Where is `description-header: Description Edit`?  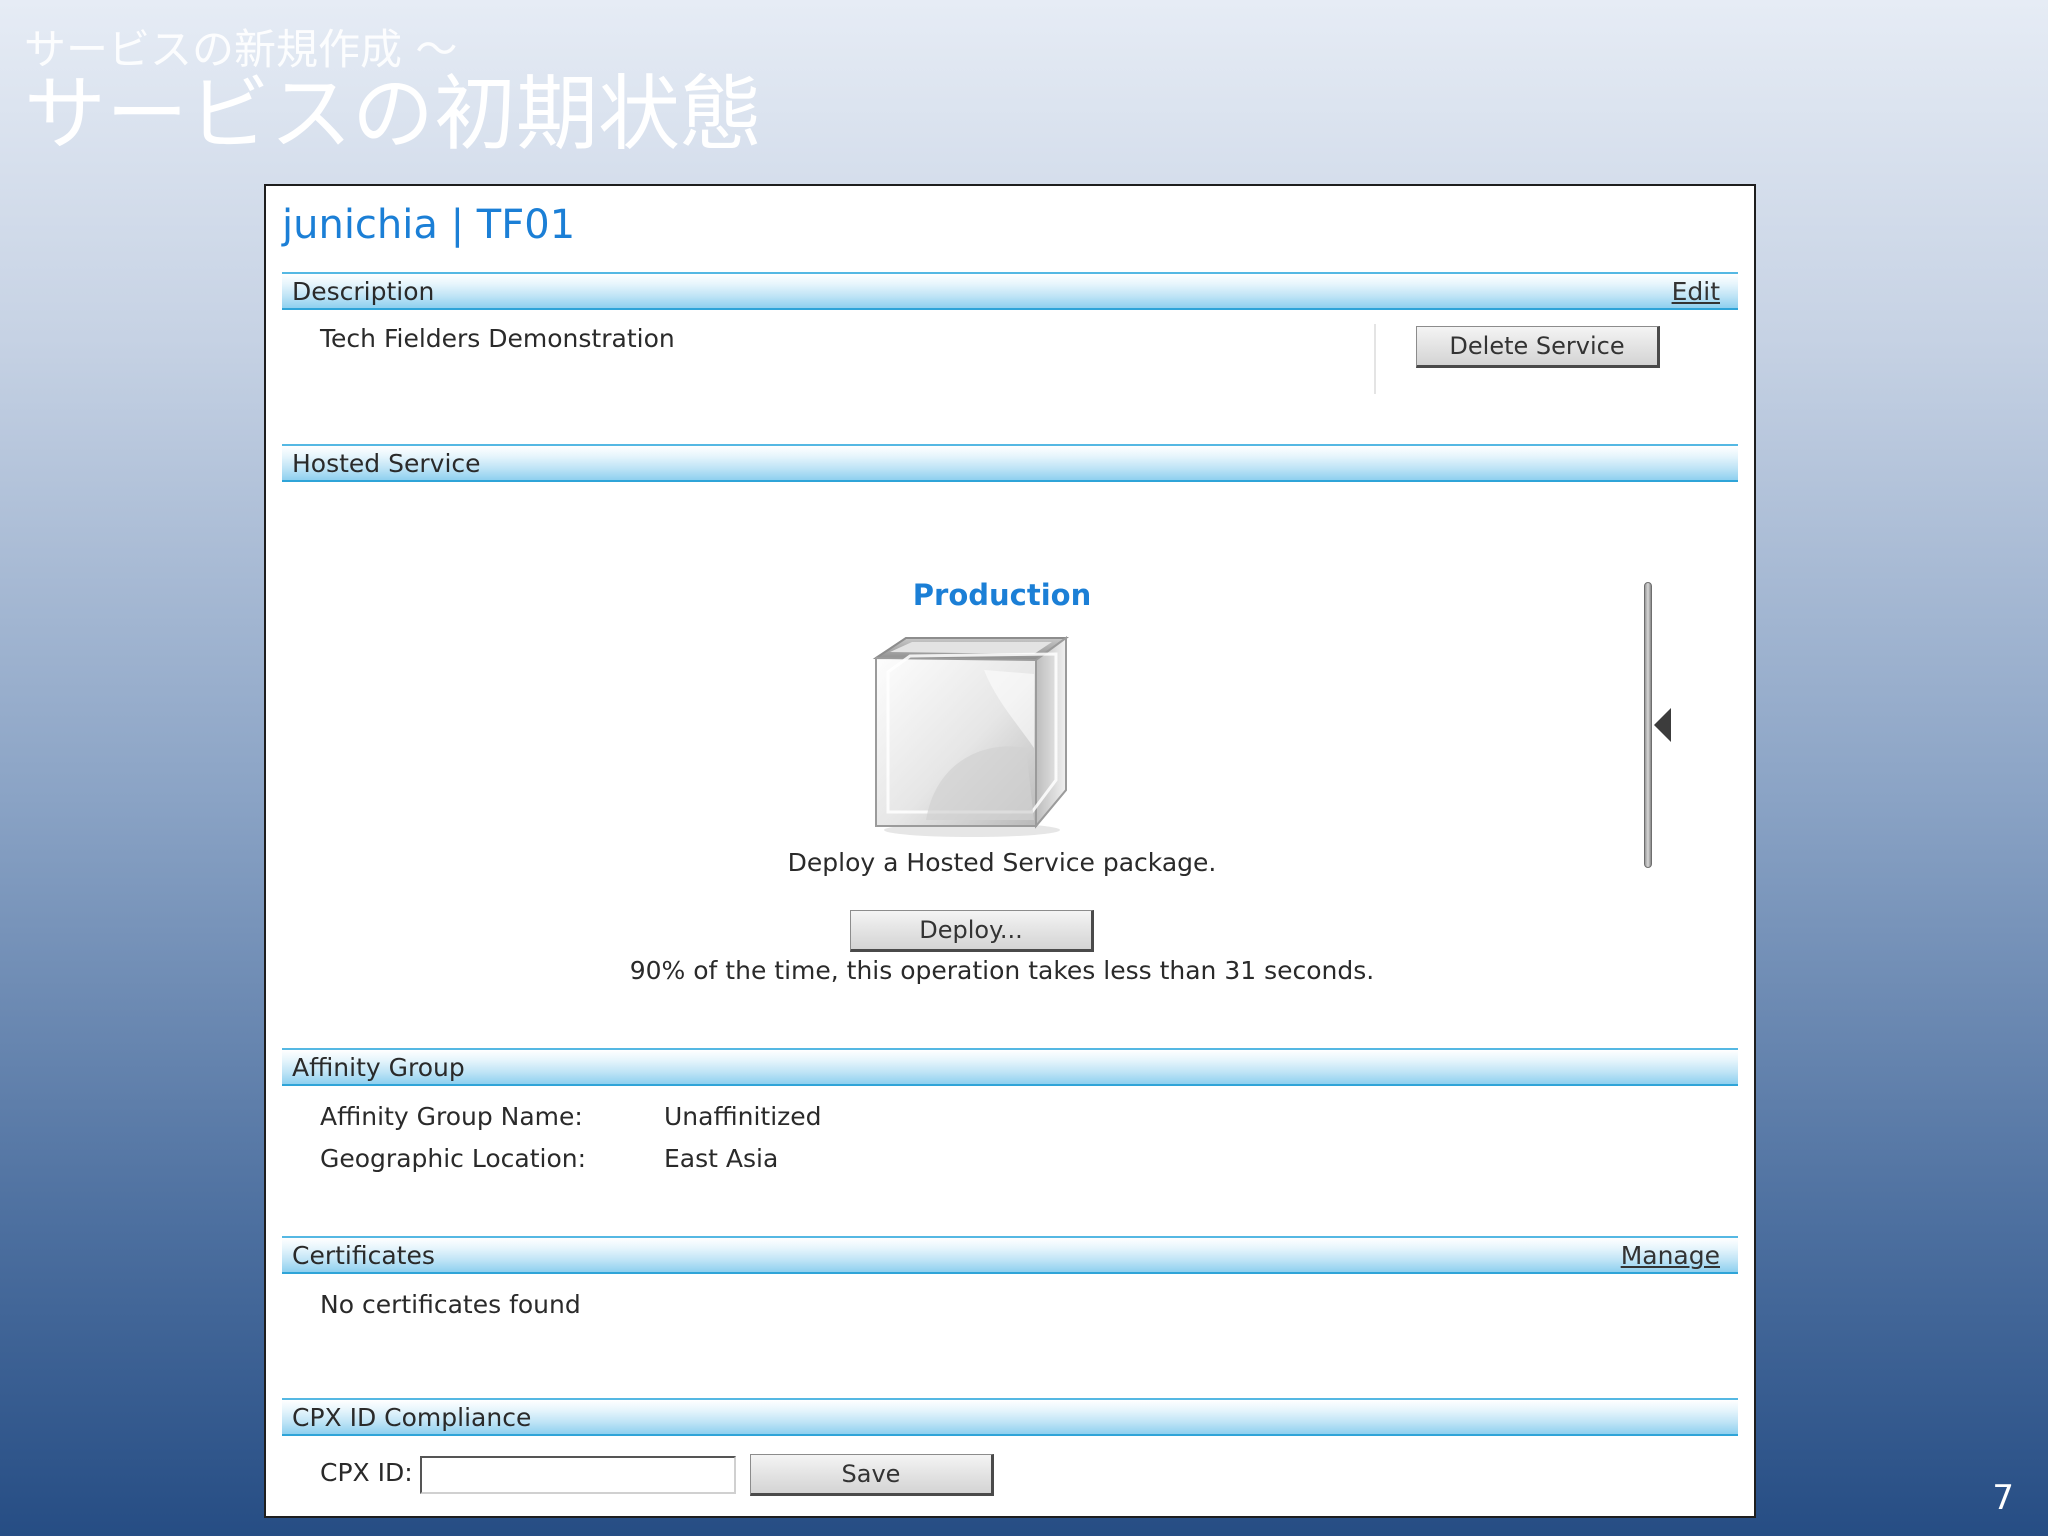
description-header: Description Edit is located at coordinates (1010, 291).